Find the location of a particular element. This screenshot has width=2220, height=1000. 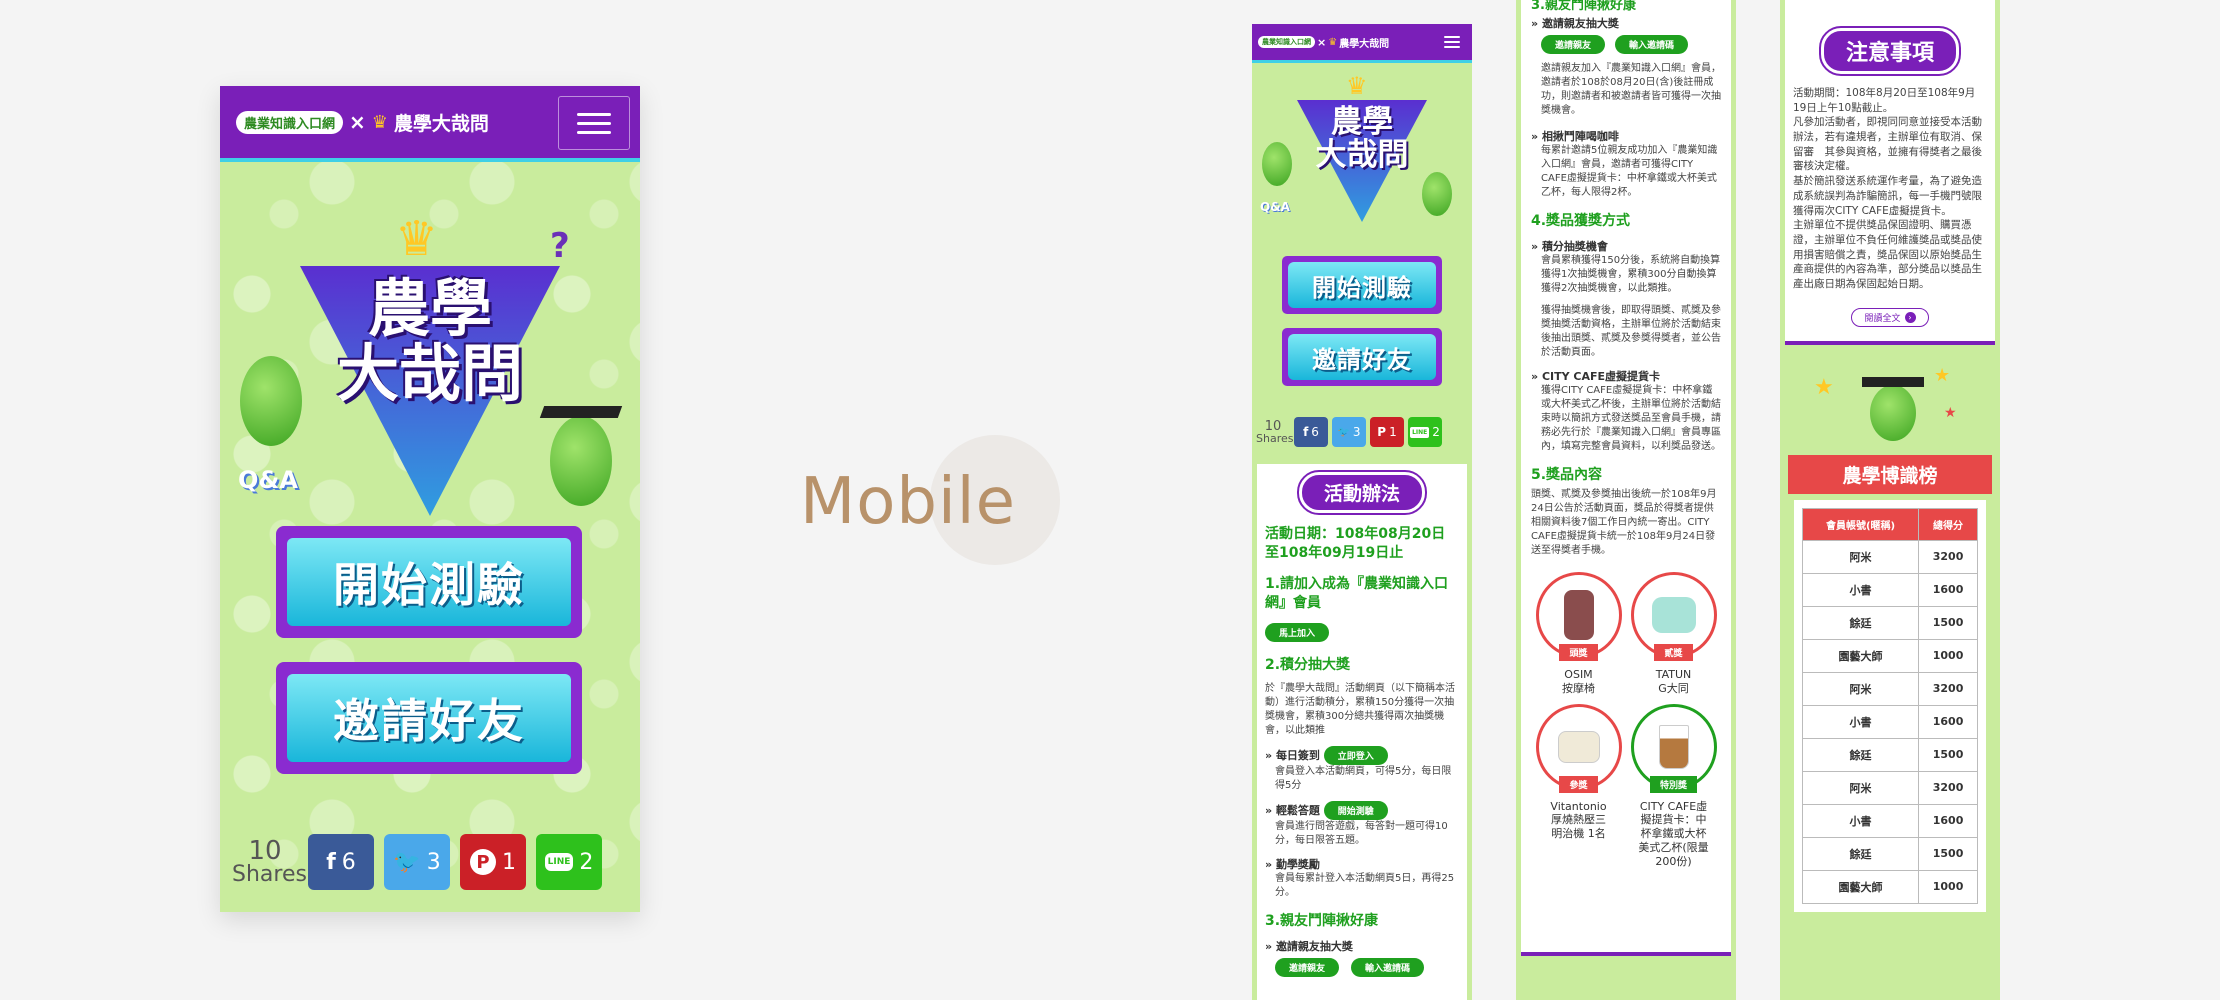

notice-heading-text: 注意事項 is located at coordinates (1890, 51).